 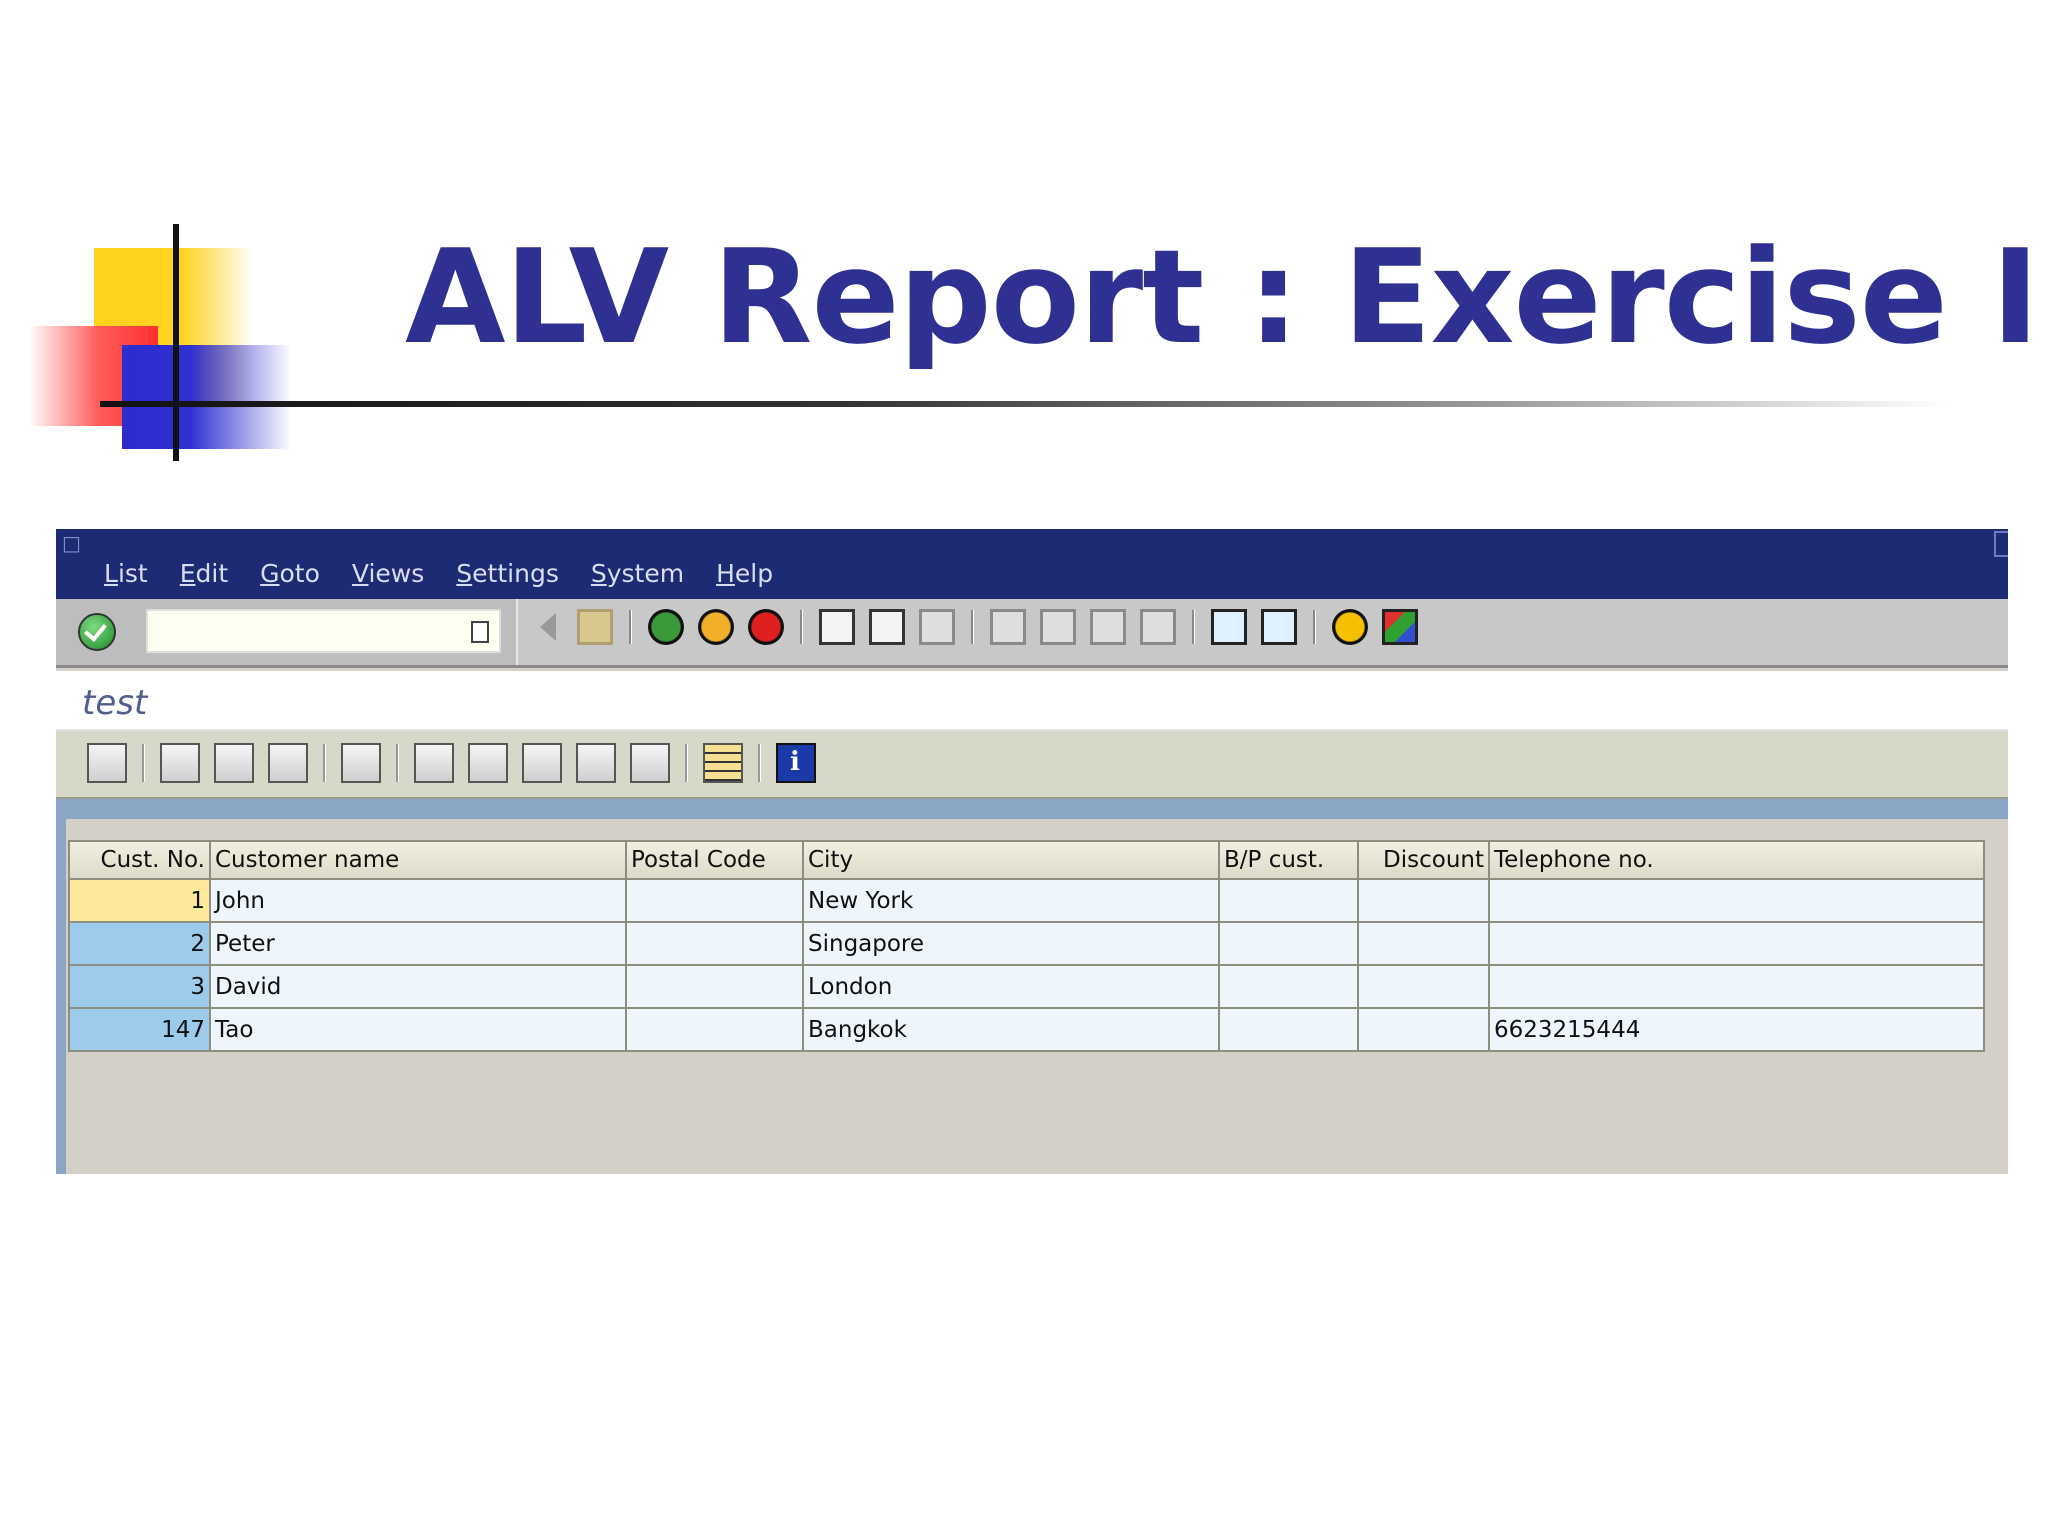 I want to click on cell-customer-name: John, so click(x=418, y=900).